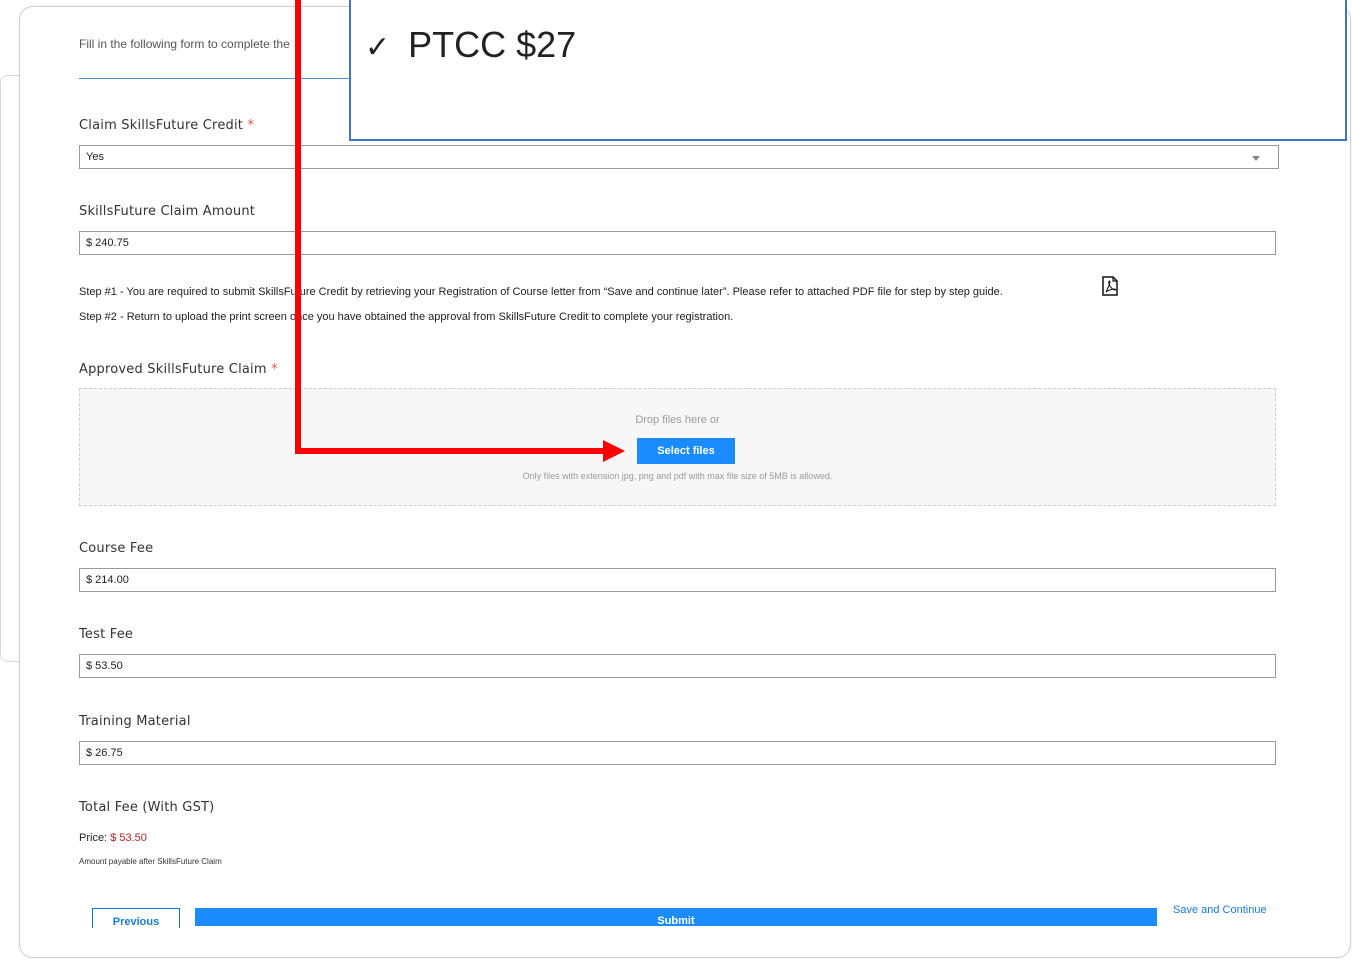 The height and width of the screenshot is (962, 1352). Describe the element at coordinates (378, 47) in the screenshot. I see `check-icon: ✓` at that location.